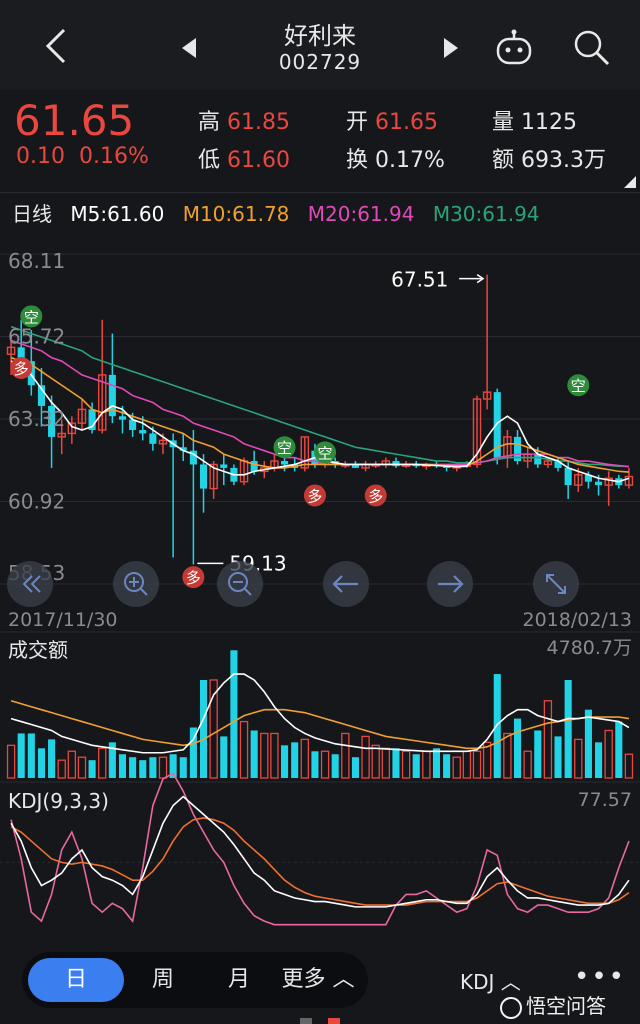 This screenshot has height=1024, width=640. I want to click on signal-marker-text: 多, so click(375, 496).